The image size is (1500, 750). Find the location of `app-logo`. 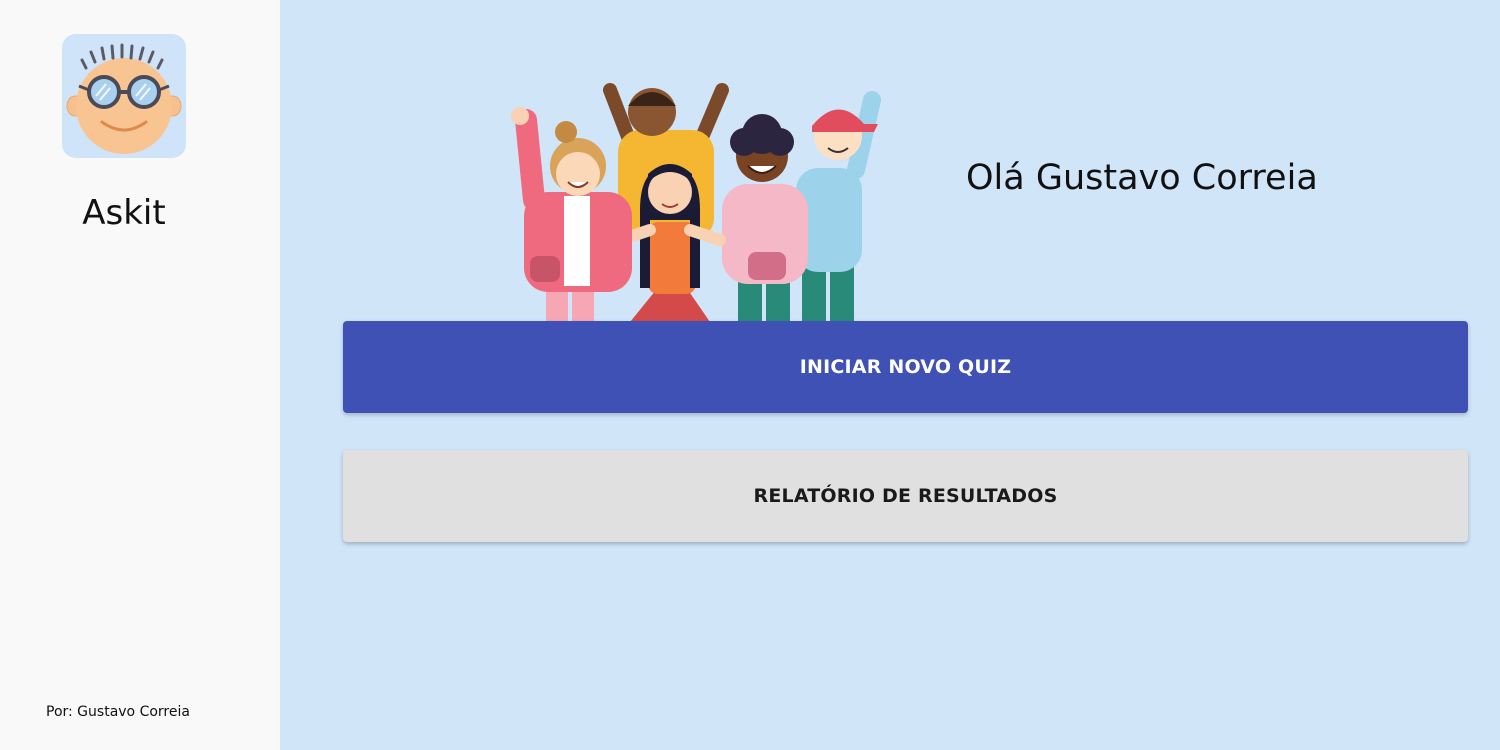

app-logo is located at coordinates (124, 96).